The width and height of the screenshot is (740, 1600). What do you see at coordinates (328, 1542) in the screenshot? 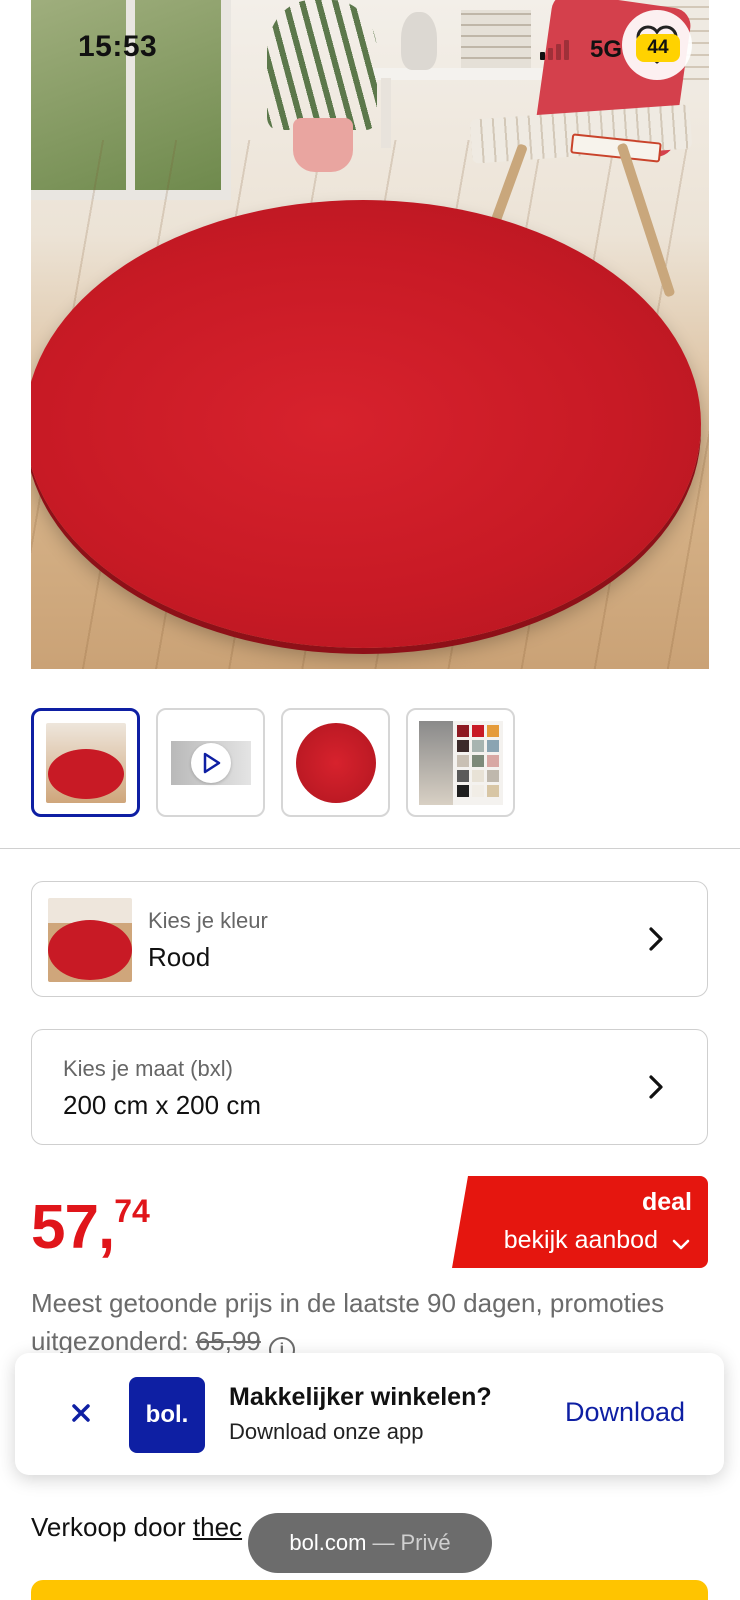
I see `toast-domain: bol.com` at bounding box center [328, 1542].